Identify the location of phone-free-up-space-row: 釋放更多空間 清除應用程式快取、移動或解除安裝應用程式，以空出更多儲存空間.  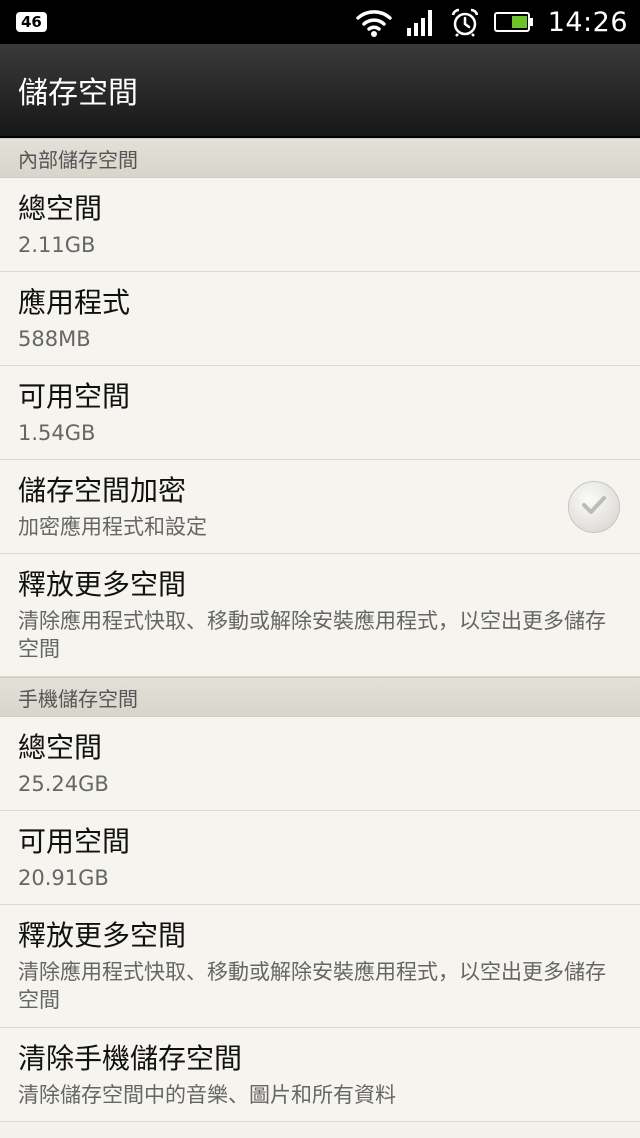
(320, 966).